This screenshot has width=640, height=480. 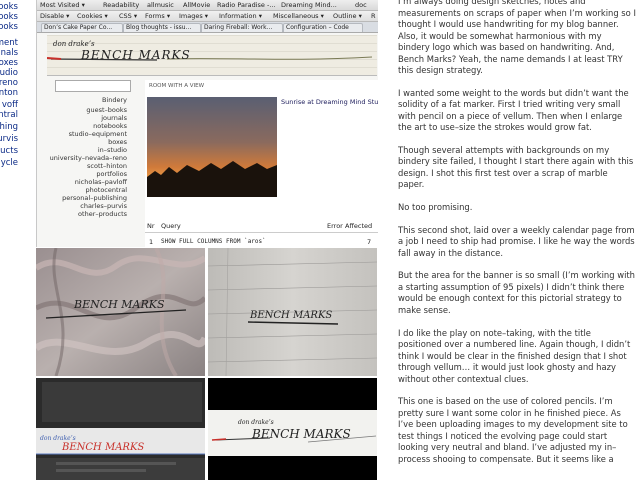 I want to click on article-paragraph: No too promising., so click(x=435, y=207).